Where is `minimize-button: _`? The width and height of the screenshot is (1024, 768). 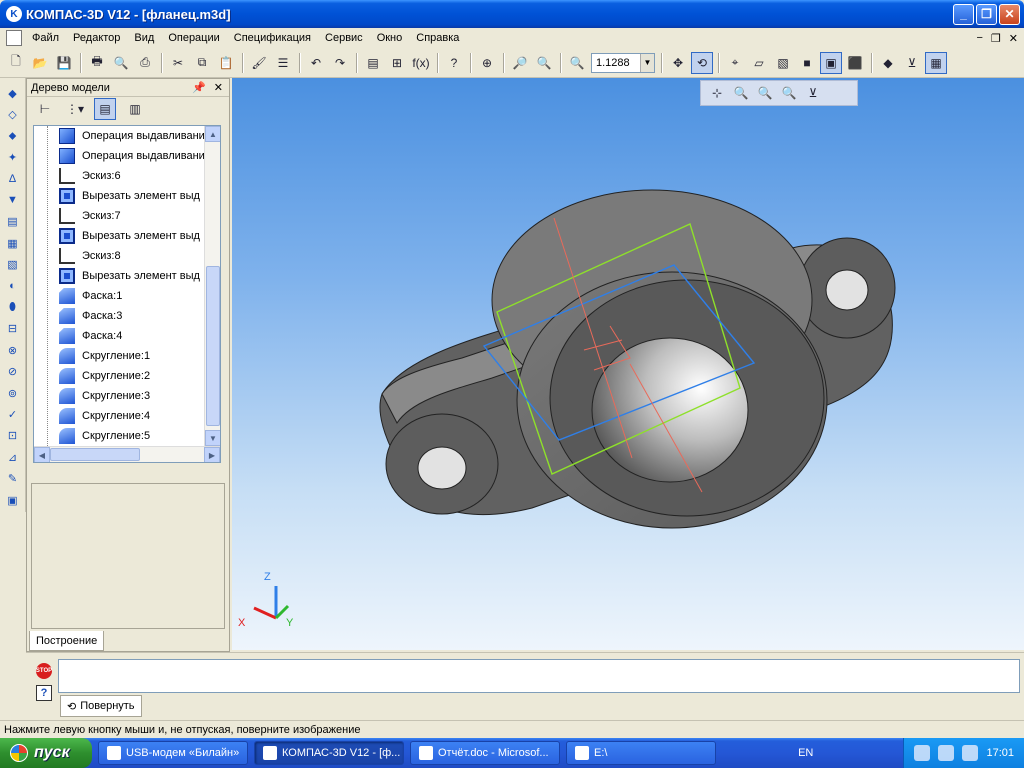 minimize-button: _ is located at coordinates (963, 14).